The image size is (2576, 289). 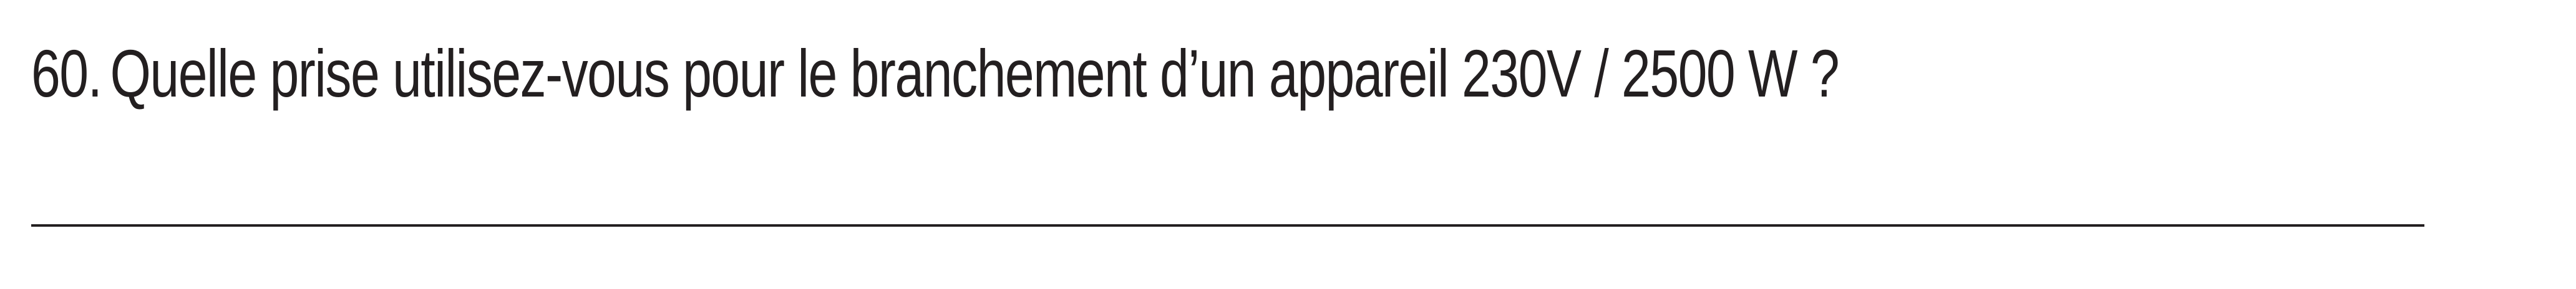 What do you see at coordinates (1228, 225) in the screenshot?
I see `answer-line` at bounding box center [1228, 225].